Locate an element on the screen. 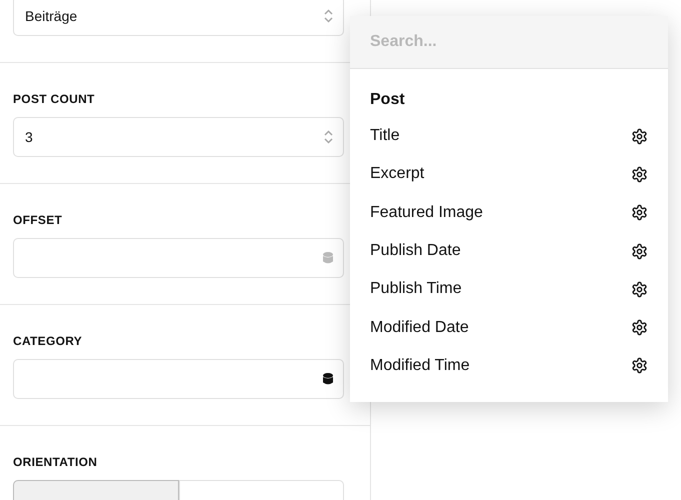 The image size is (681, 500). group-heading: Post is located at coordinates (388, 100).